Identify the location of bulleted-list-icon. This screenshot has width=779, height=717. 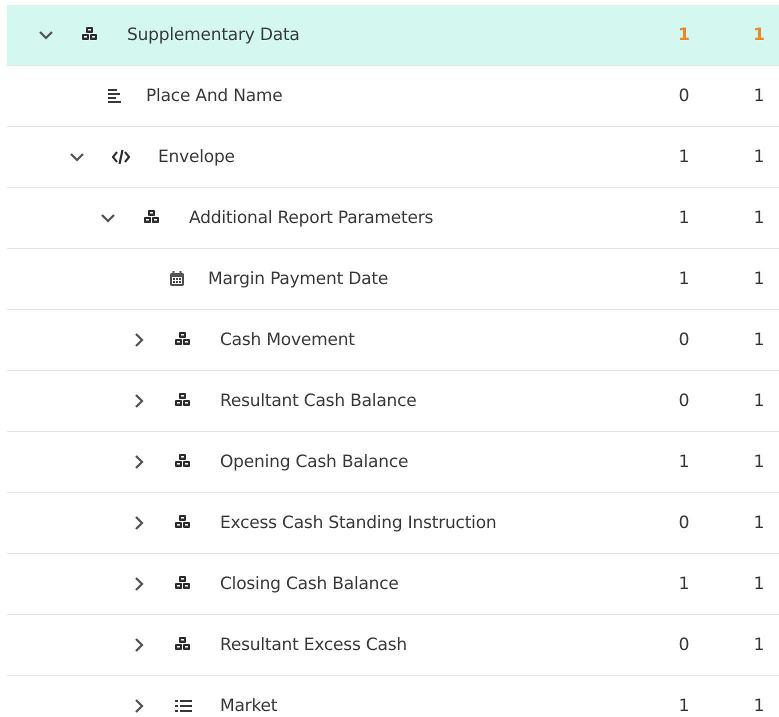
(183, 706).